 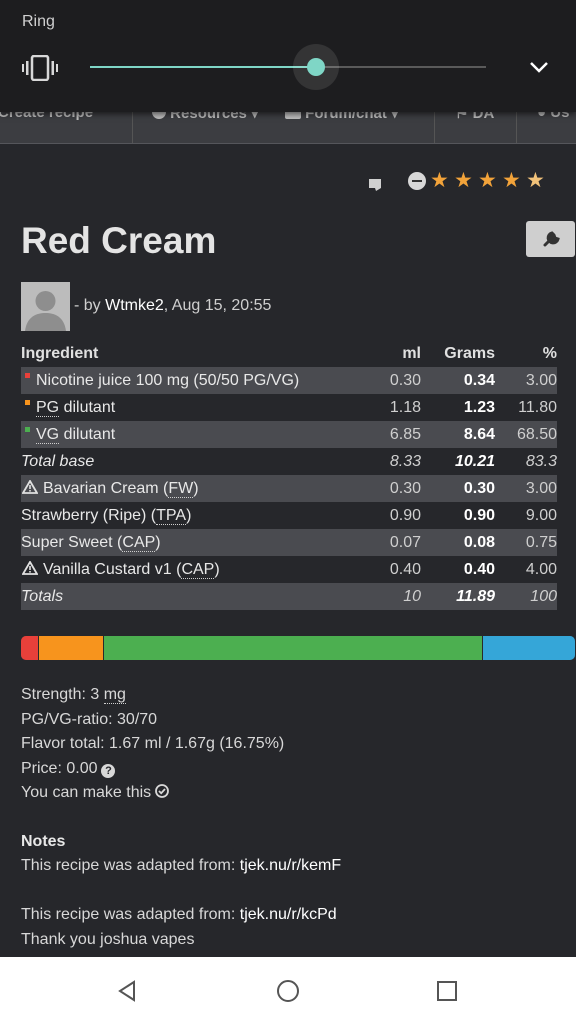 What do you see at coordinates (458, 542) in the screenshot?
I see `cell-grams: 0.08` at bounding box center [458, 542].